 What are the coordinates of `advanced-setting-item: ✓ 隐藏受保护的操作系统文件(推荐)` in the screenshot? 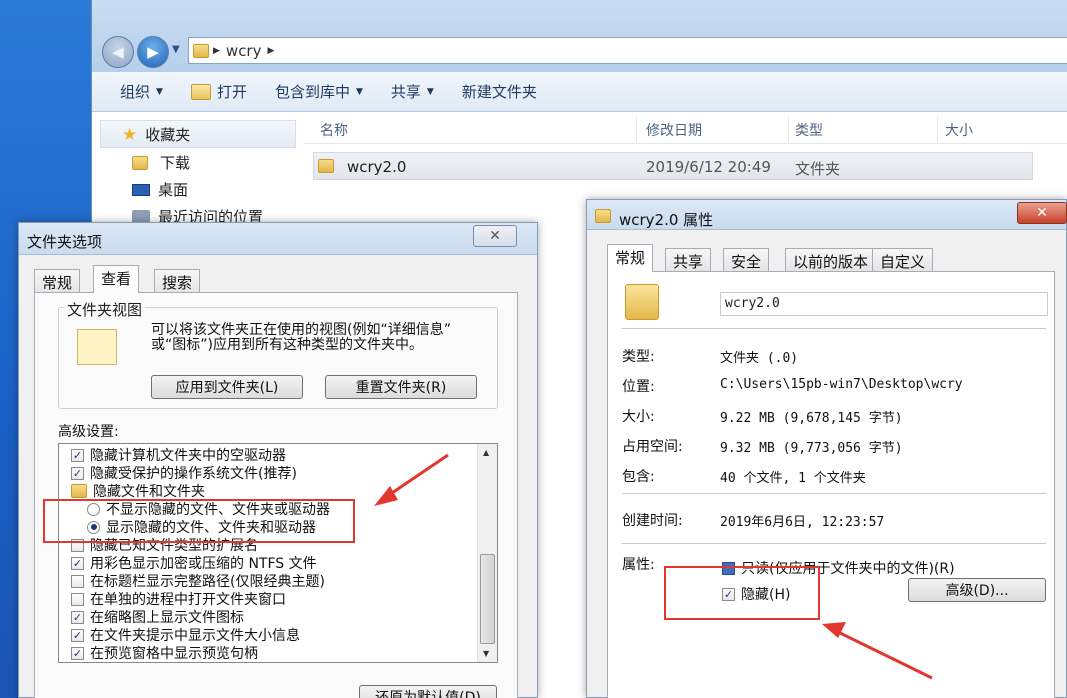 It's located at (184, 473).